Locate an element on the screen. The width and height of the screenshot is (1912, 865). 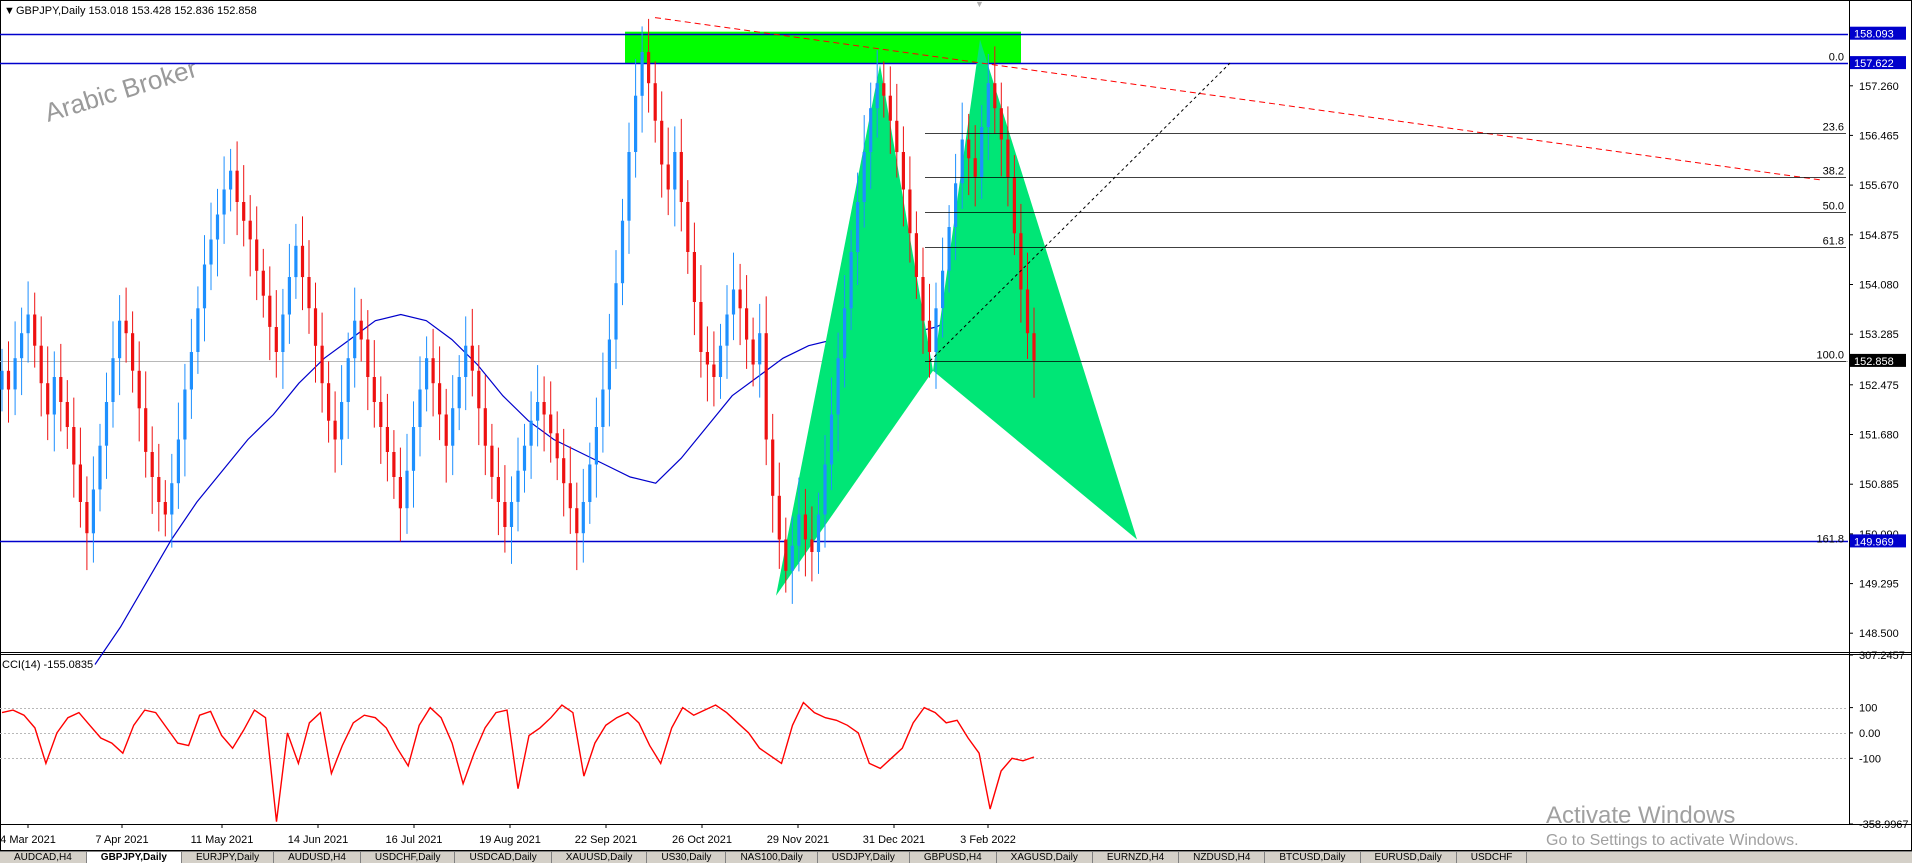
tab-usdchf: USDCHF is located at coordinates (1492, 857).